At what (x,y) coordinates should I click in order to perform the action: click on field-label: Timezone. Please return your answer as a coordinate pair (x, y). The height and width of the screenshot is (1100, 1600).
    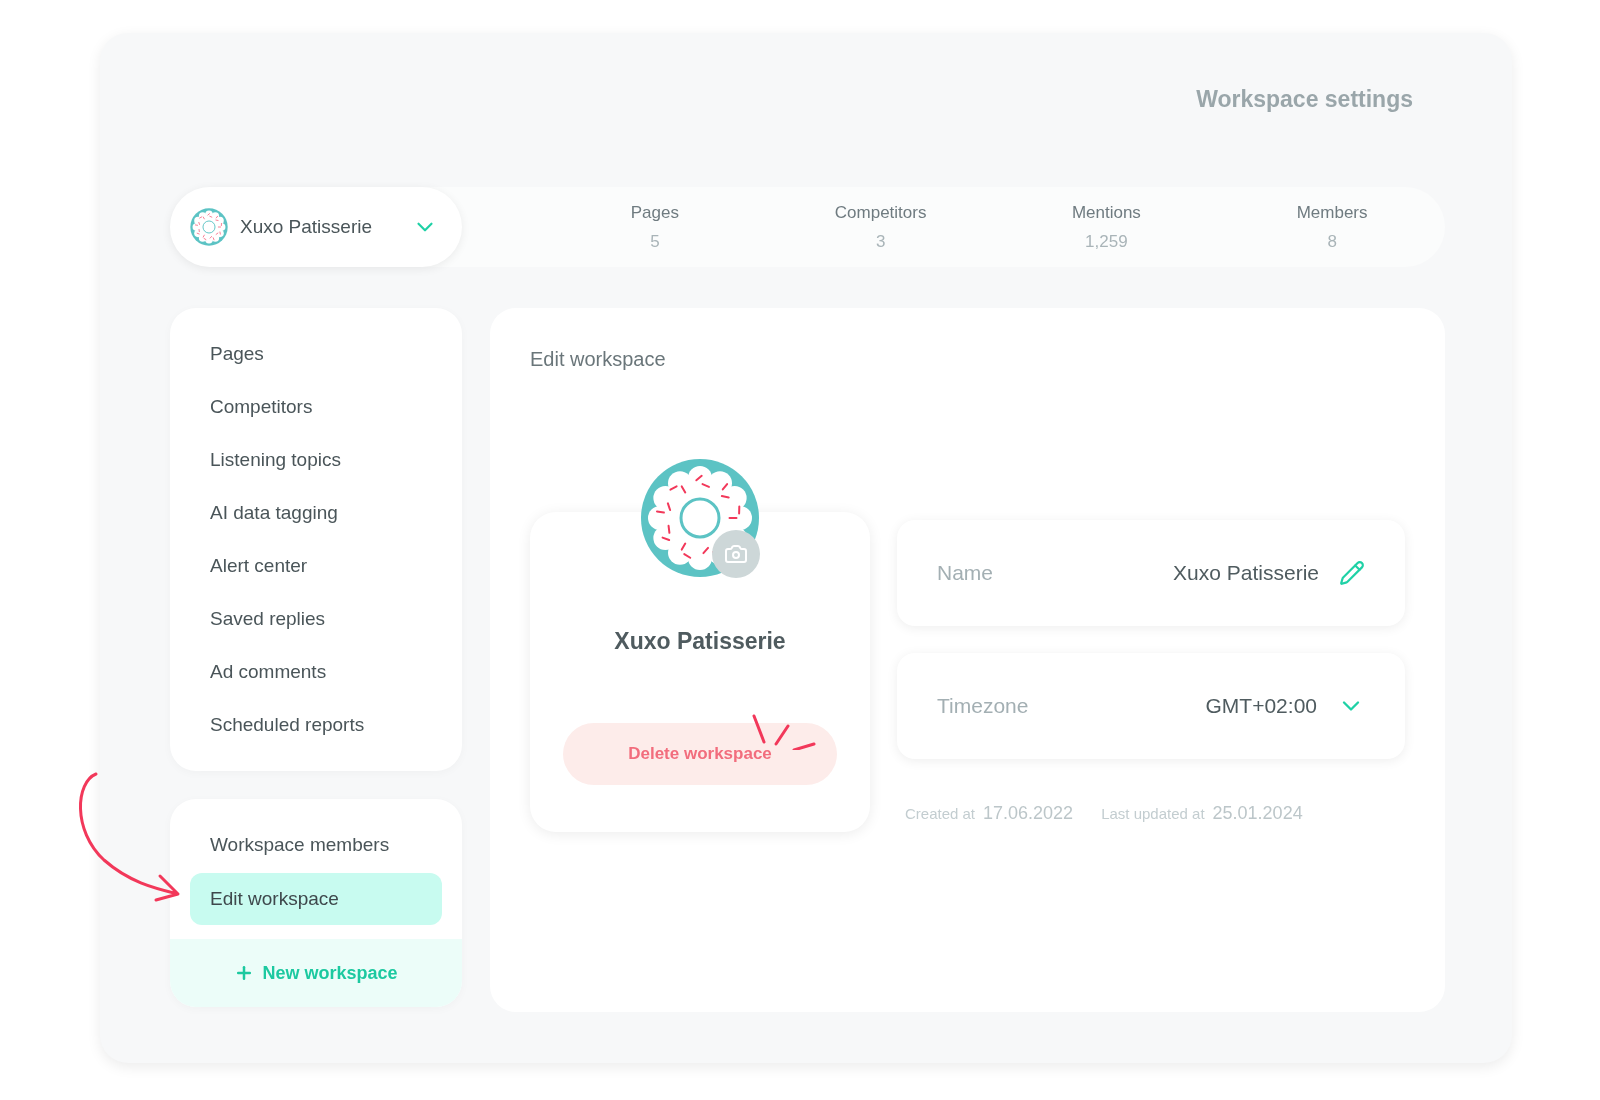
    Looking at the image, I should click on (983, 706).